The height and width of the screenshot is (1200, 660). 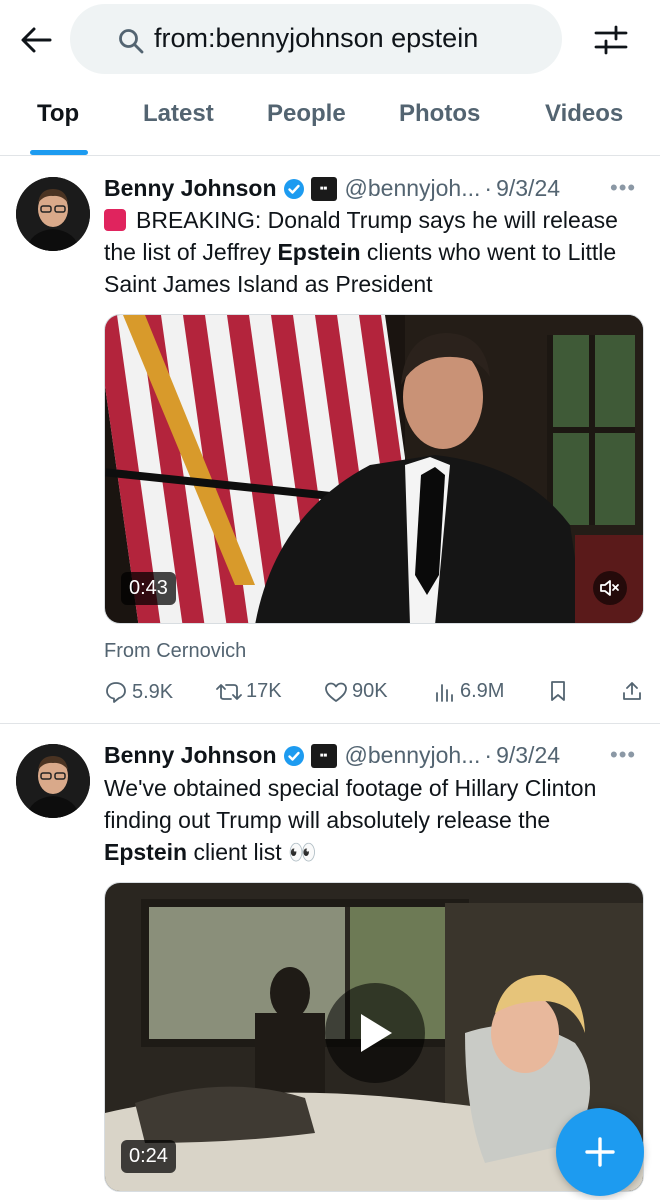 I want to click on top-bar: from:bennyjohnson epstein, so click(x=330, y=39).